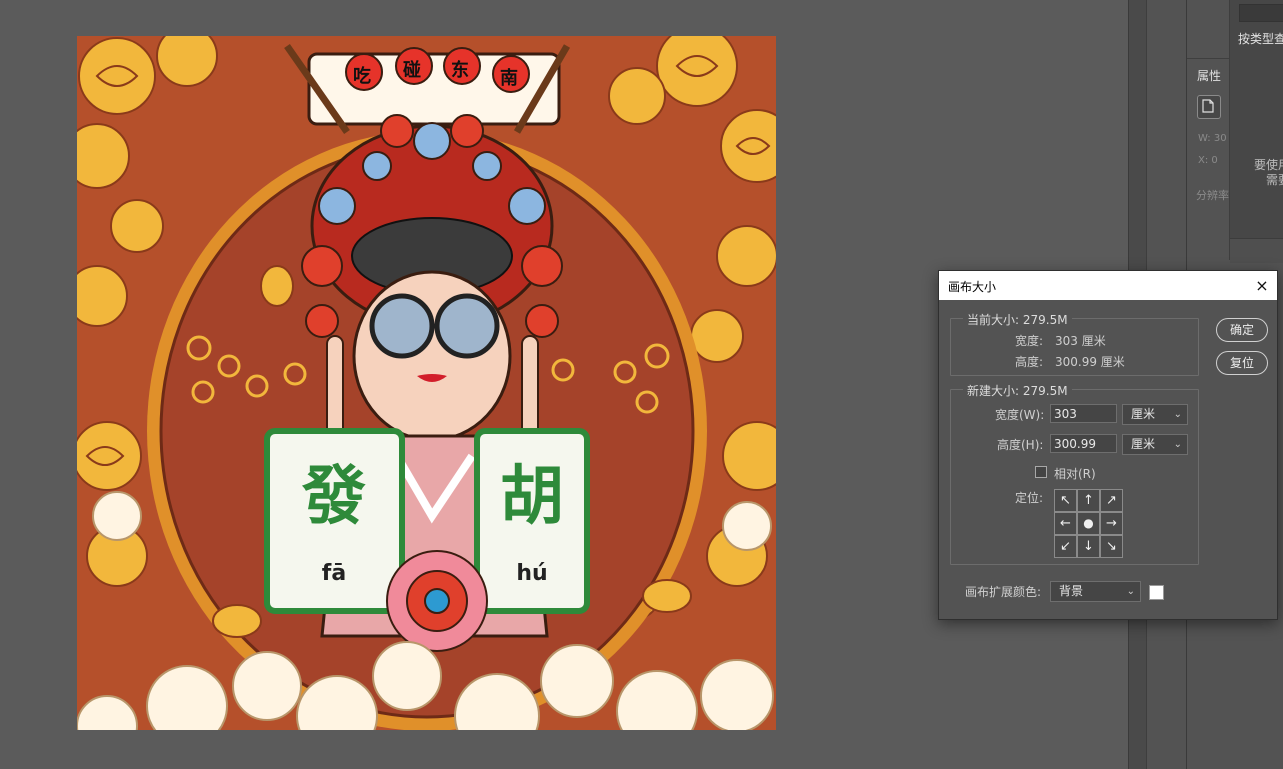  Describe the element at coordinates (1209, 75) in the screenshot. I see `properties-title: 属性` at that location.